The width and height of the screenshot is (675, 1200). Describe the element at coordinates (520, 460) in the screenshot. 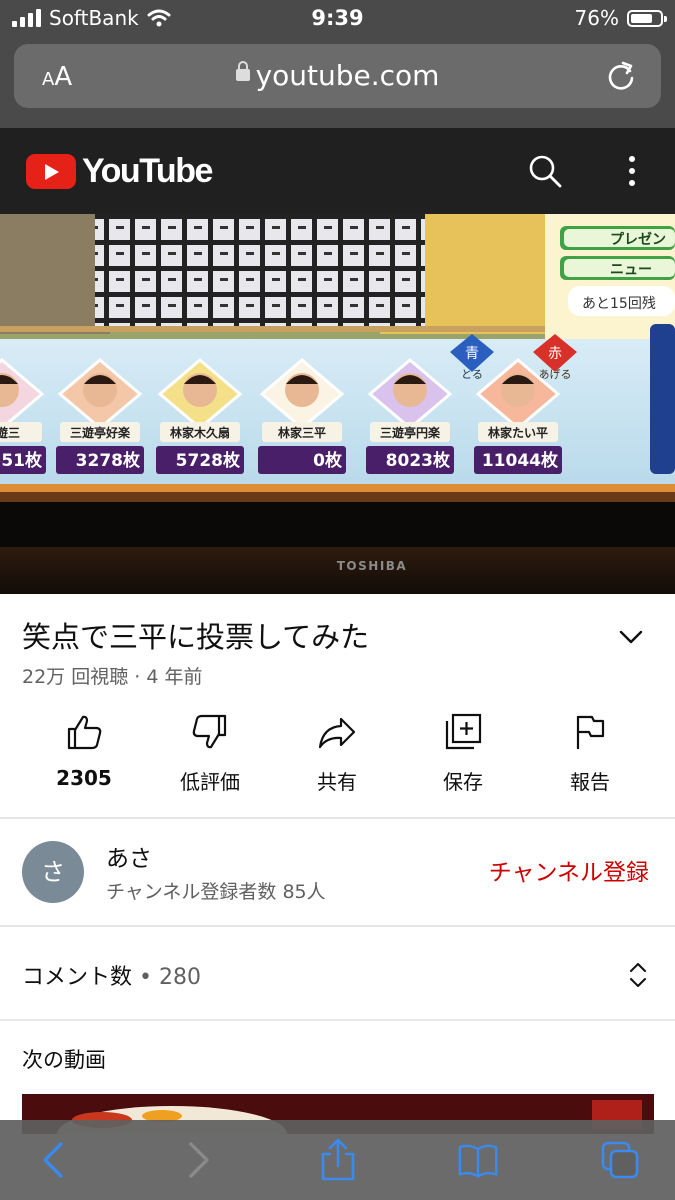

I see `contestant-score: 11044枚` at that location.